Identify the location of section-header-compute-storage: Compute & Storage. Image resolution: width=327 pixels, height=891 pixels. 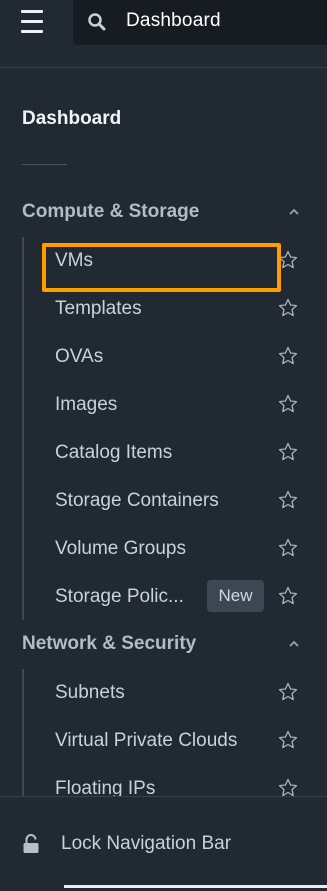
(167, 214).